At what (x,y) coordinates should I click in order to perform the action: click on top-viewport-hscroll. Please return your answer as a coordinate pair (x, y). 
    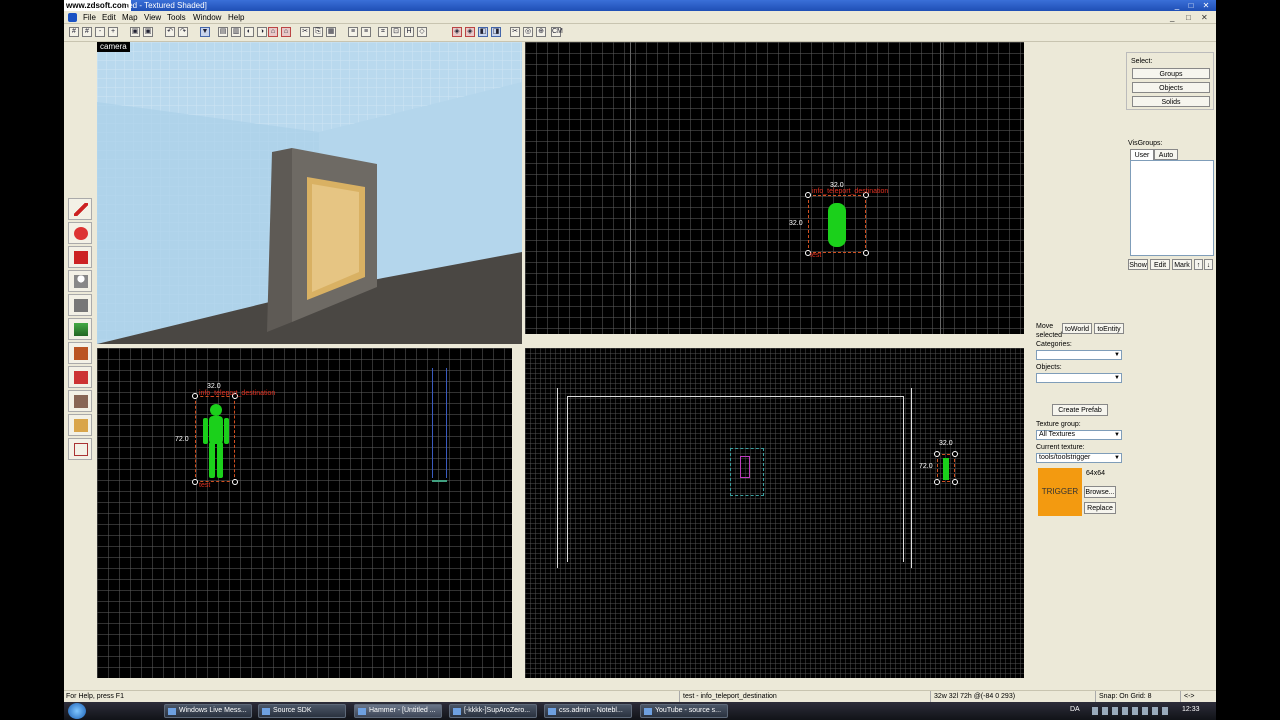
    Looking at the image, I should click on (774, 338).